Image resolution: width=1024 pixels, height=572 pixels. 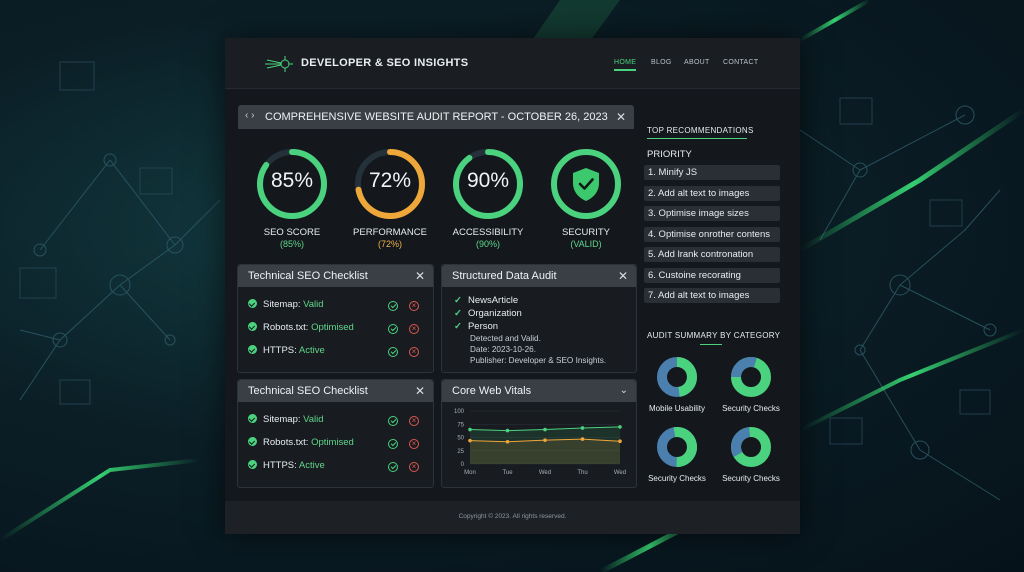 What do you see at coordinates (669, 154) in the screenshot?
I see `priority-label: PRIORITY` at bounding box center [669, 154].